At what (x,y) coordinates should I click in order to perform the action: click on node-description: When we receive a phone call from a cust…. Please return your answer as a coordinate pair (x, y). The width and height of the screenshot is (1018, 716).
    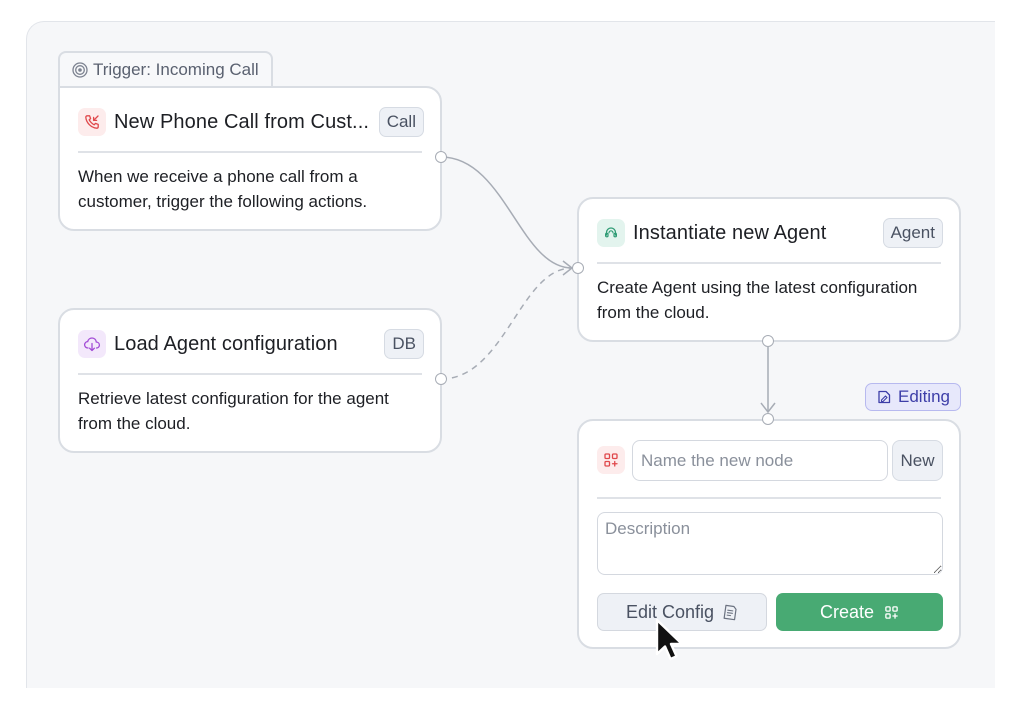
    Looking at the image, I should click on (223, 189).